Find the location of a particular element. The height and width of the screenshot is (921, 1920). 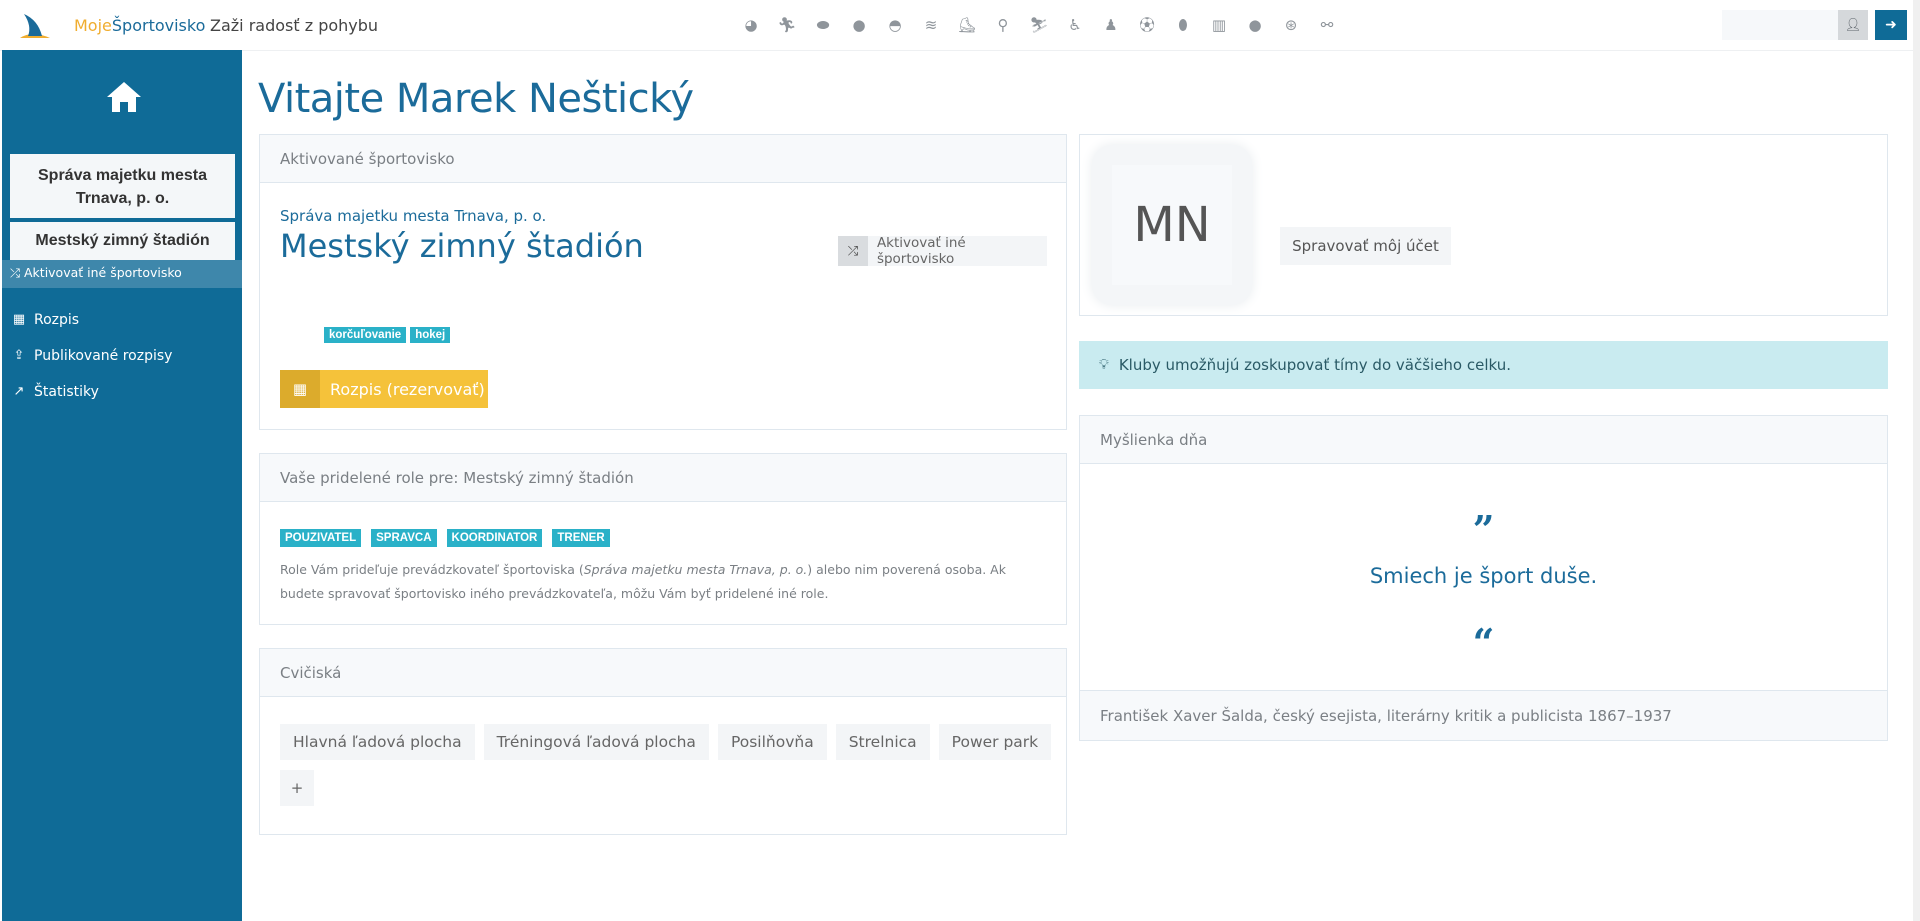

table-tennis-icon: ♟ is located at coordinates (1111, 25).